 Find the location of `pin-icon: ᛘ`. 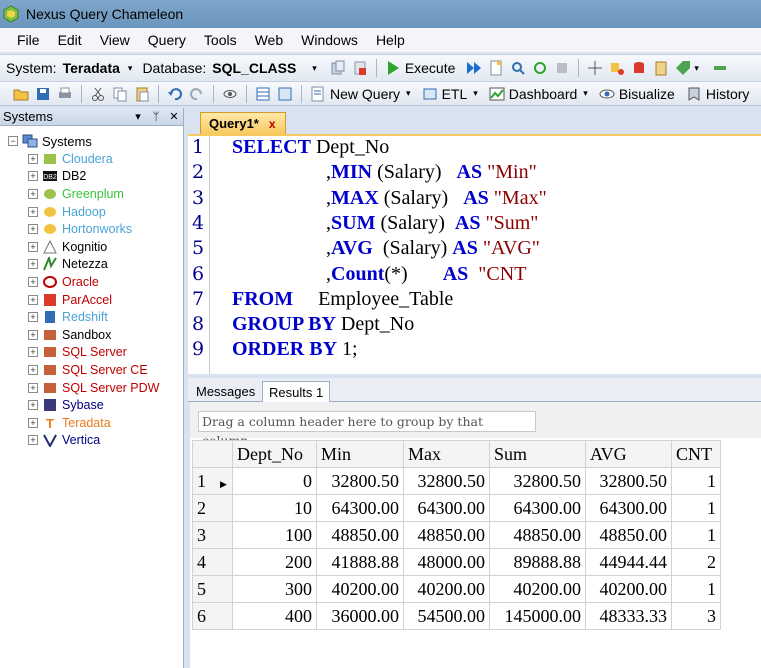

pin-icon: ᛘ is located at coordinates (156, 117).